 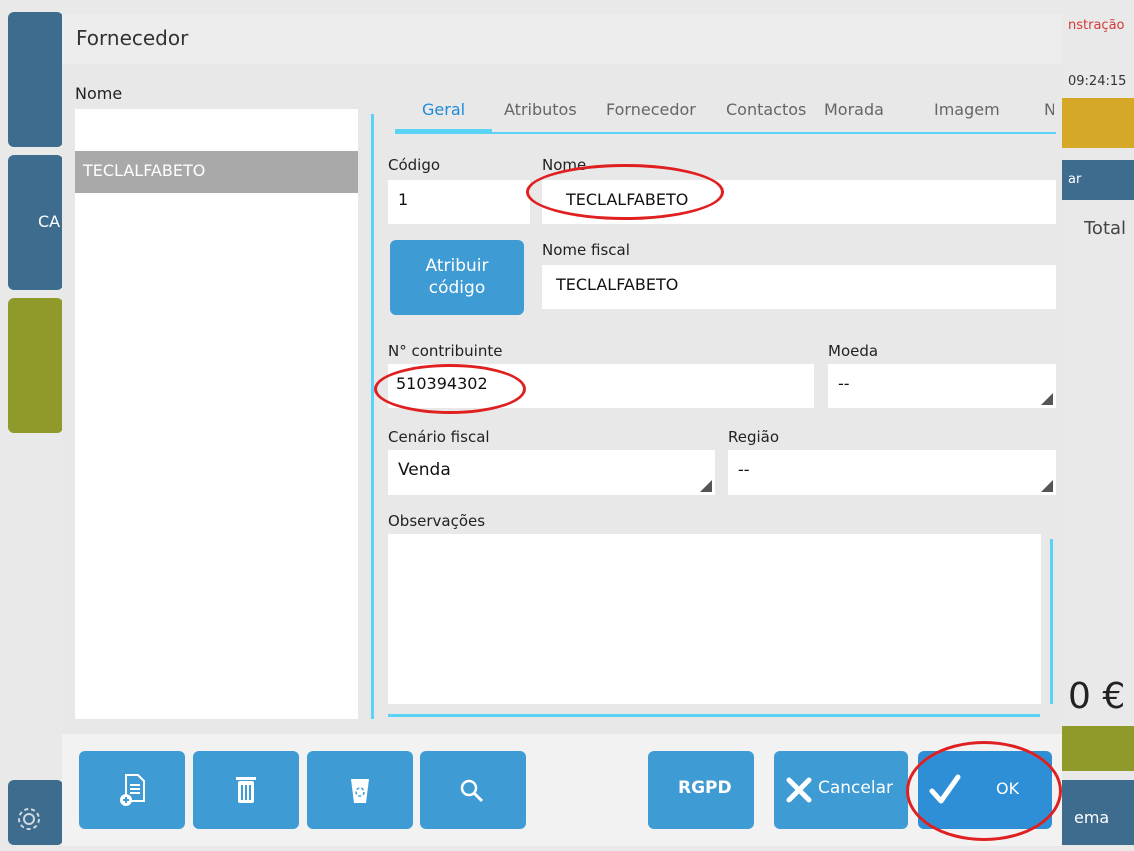 I want to click on tab-contactos: Contactos, so click(x=766, y=109).